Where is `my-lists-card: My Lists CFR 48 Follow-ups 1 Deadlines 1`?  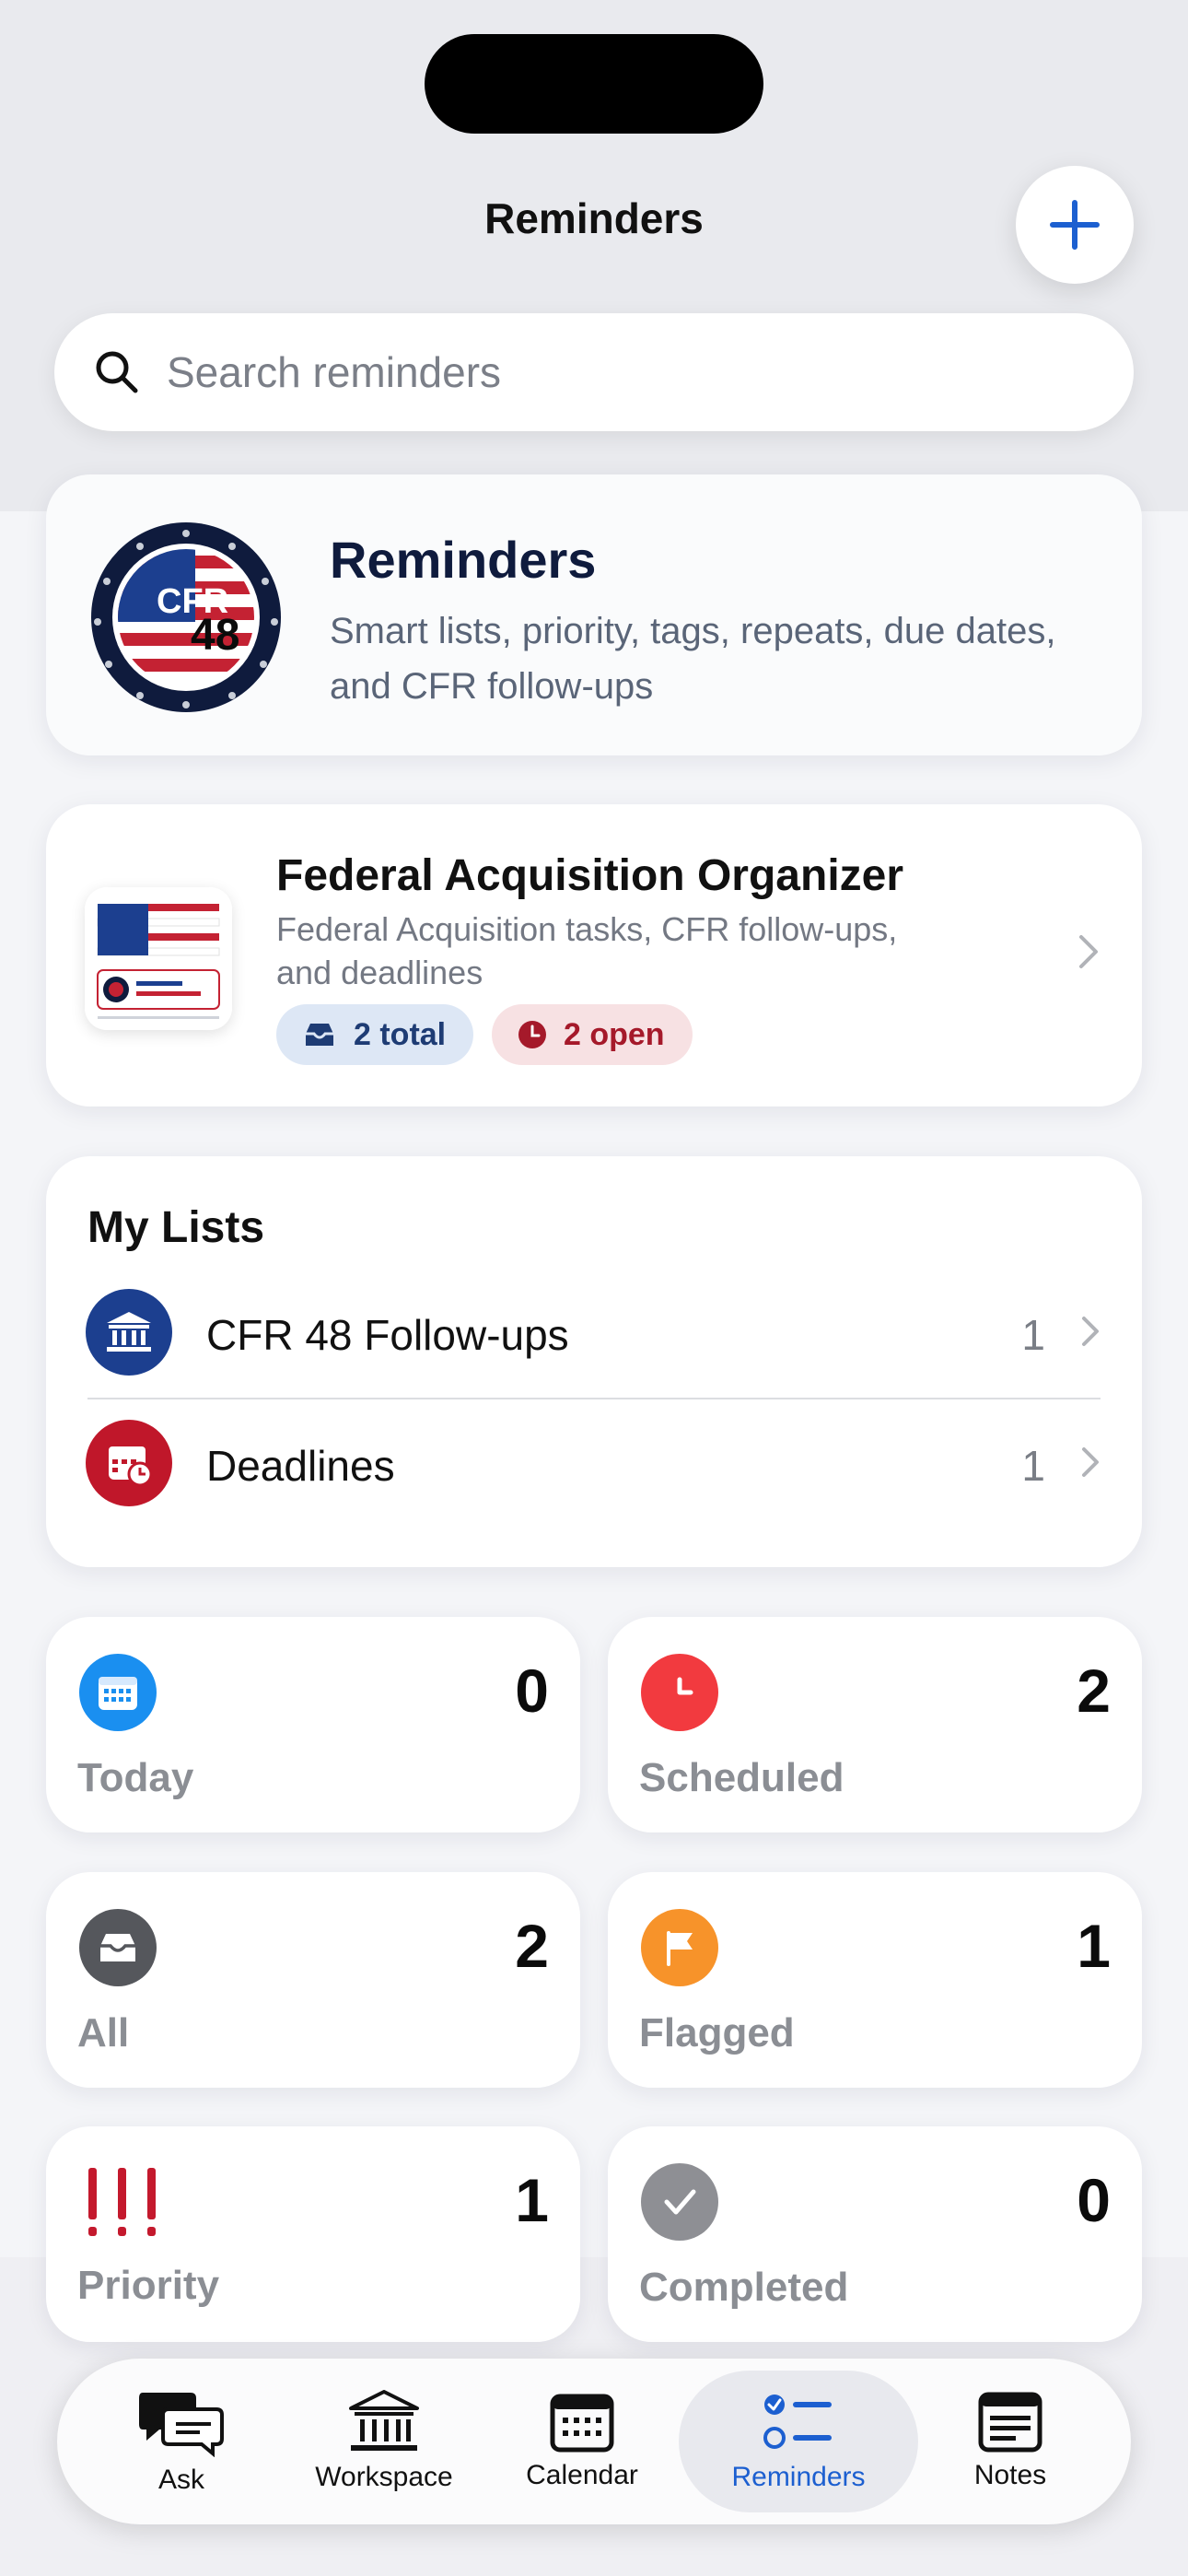 my-lists-card: My Lists CFR 48 Follow-ups 1 Deadlines 1 is located at coordinates (594, 1361).